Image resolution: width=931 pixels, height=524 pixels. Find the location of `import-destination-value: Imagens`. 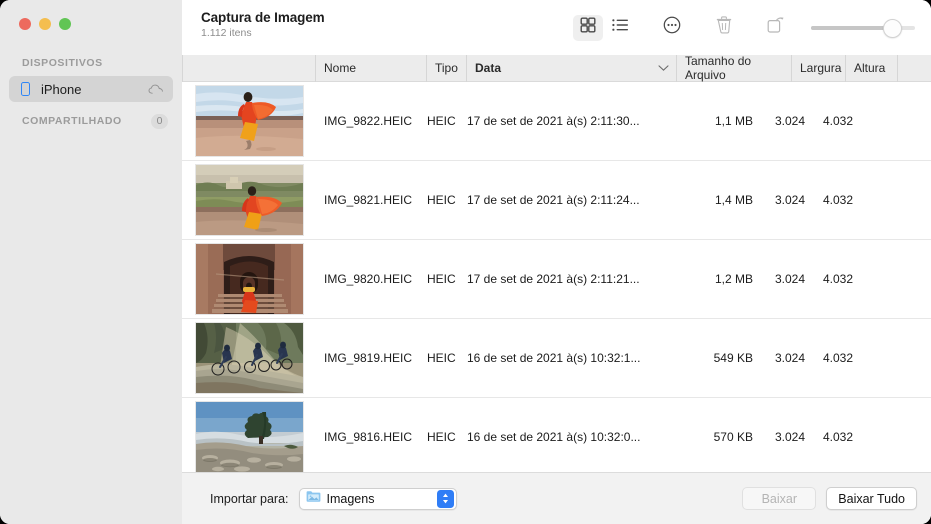

import-destination-value: Imagens is located at coordinates (350, 498).